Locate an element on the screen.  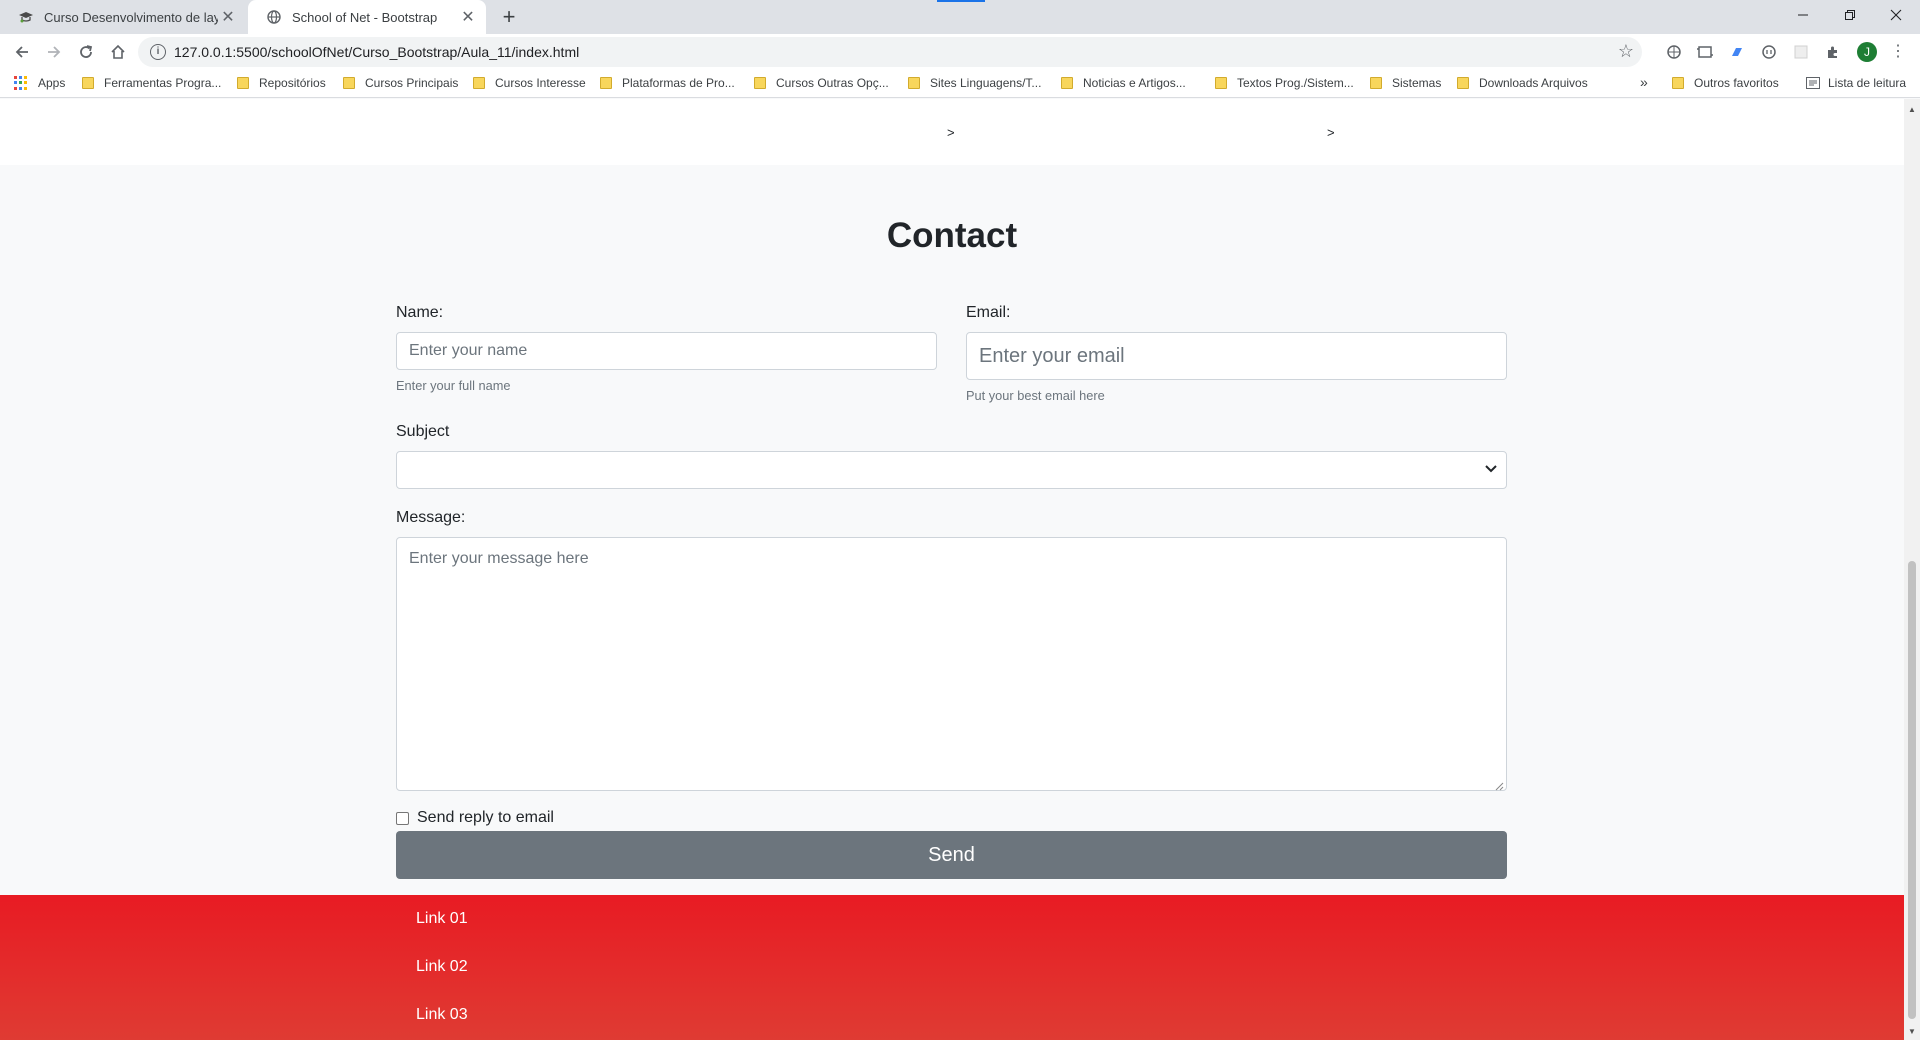
extension-puzzle-globe-icon is located at coordinates (1674, 52).